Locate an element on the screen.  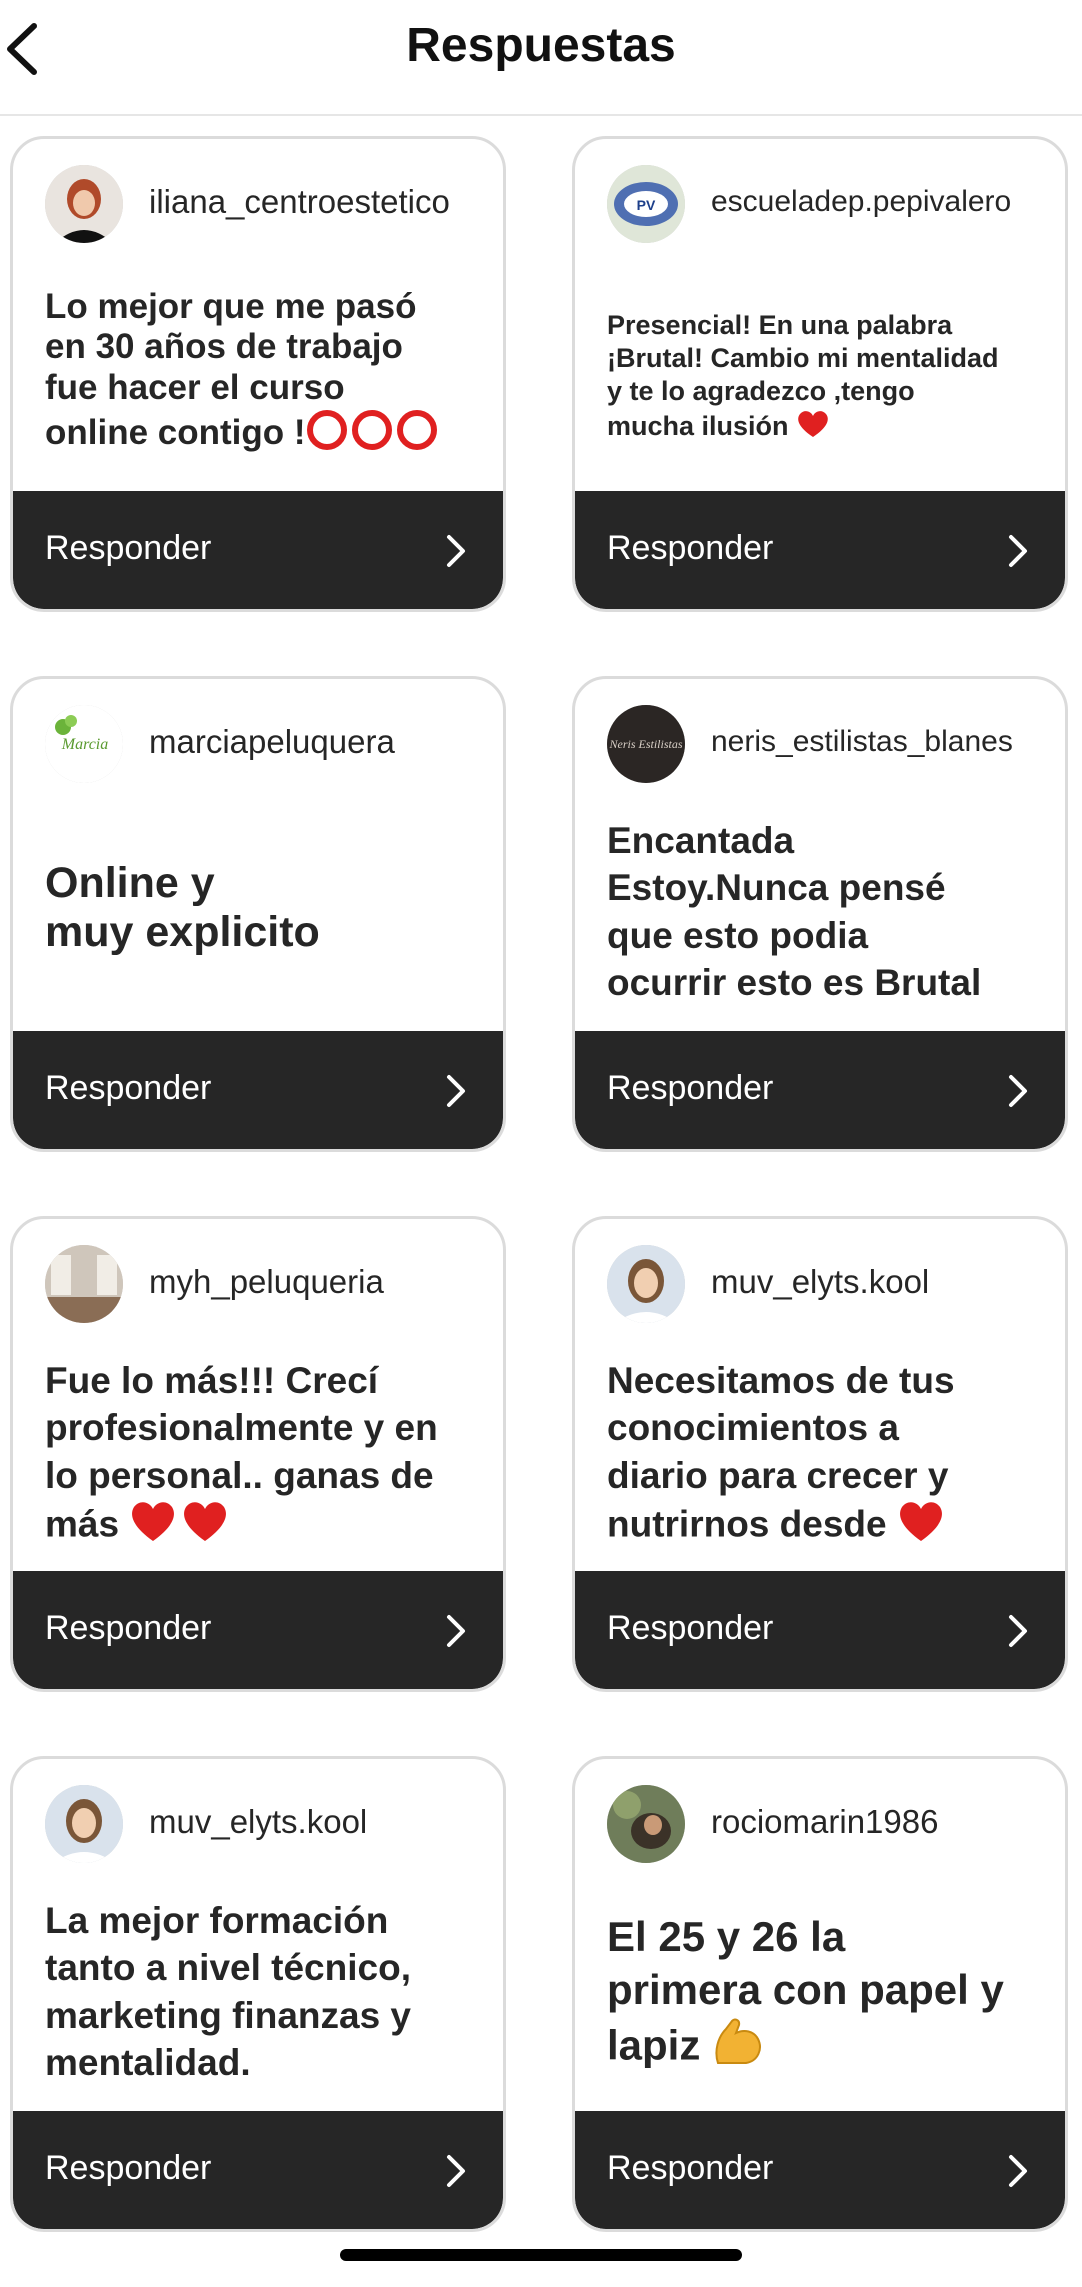
username: neris_estilistas_blanes is located at coordinates (862, 742).